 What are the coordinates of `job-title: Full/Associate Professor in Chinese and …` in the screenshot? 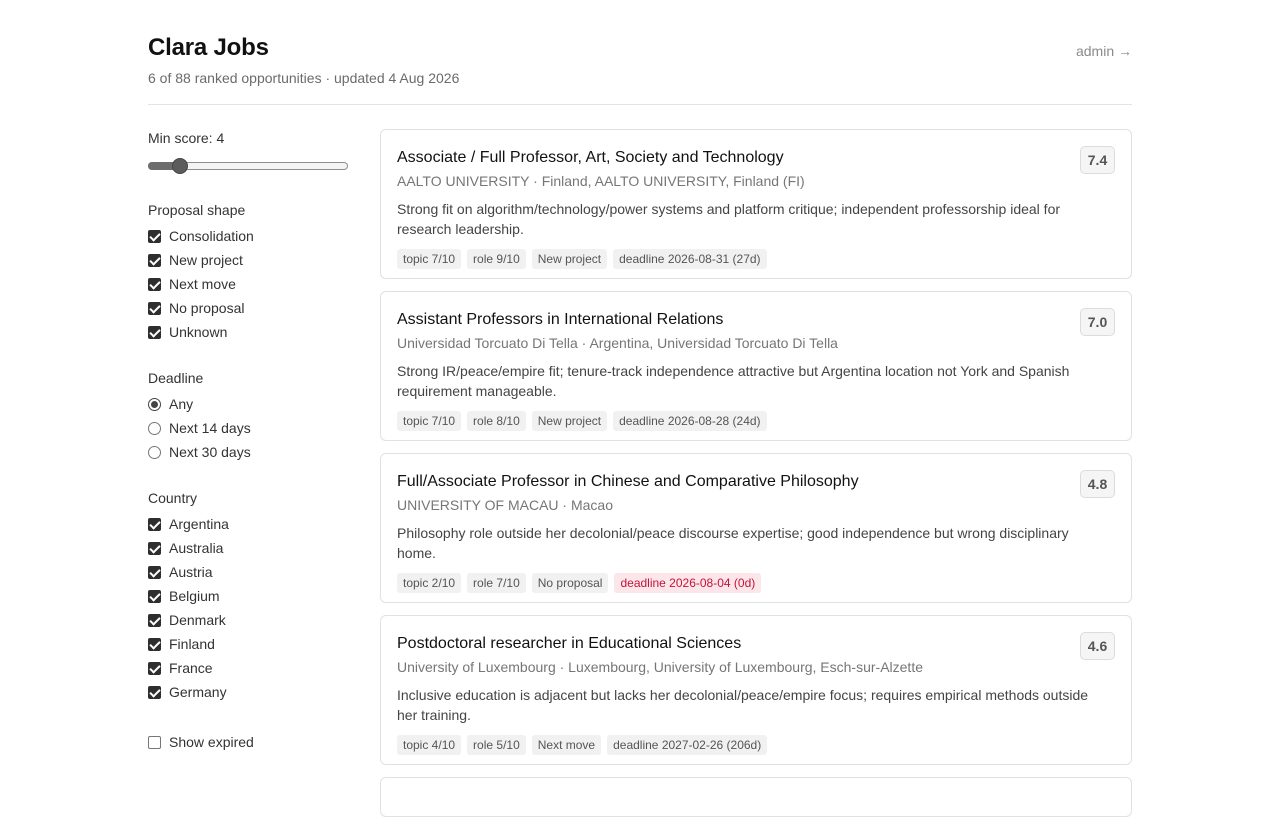 It's located at (756, 481).